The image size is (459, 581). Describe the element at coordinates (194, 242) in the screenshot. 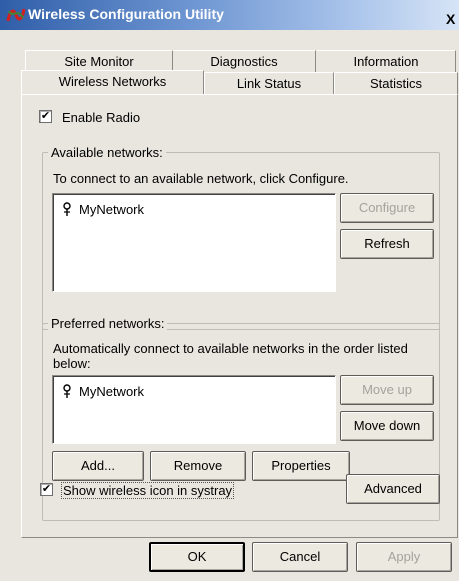

I see `available-networks-list: MyNetwork` at that location.